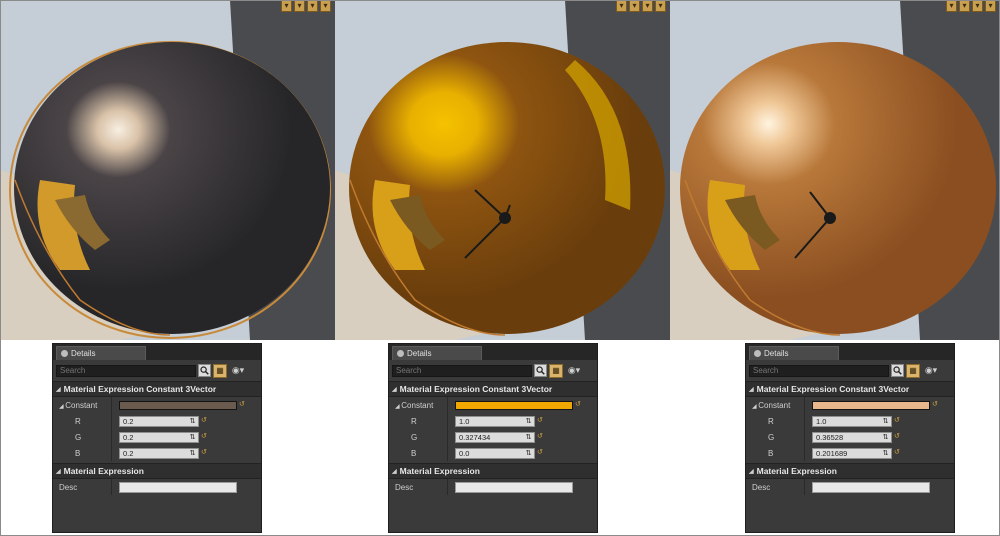 This screenshot has width=1000, height=536. What do you see at coordinates (159, 453) in the screenshot?
I see `b-value-field: 0.2 ⇅` at bounding box center [159, 453].